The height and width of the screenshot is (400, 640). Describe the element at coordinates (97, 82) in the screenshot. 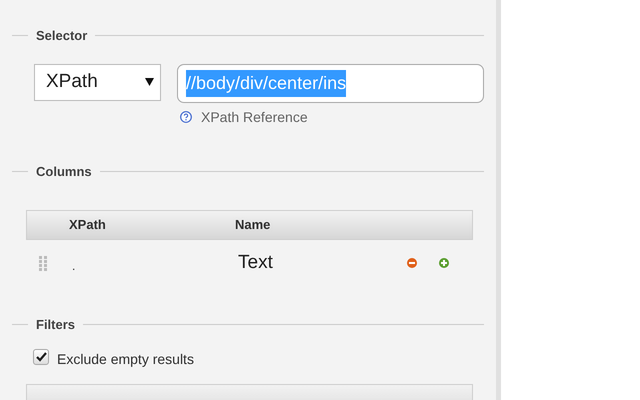

I see `selector-type-dropdown: XPath` at that location.